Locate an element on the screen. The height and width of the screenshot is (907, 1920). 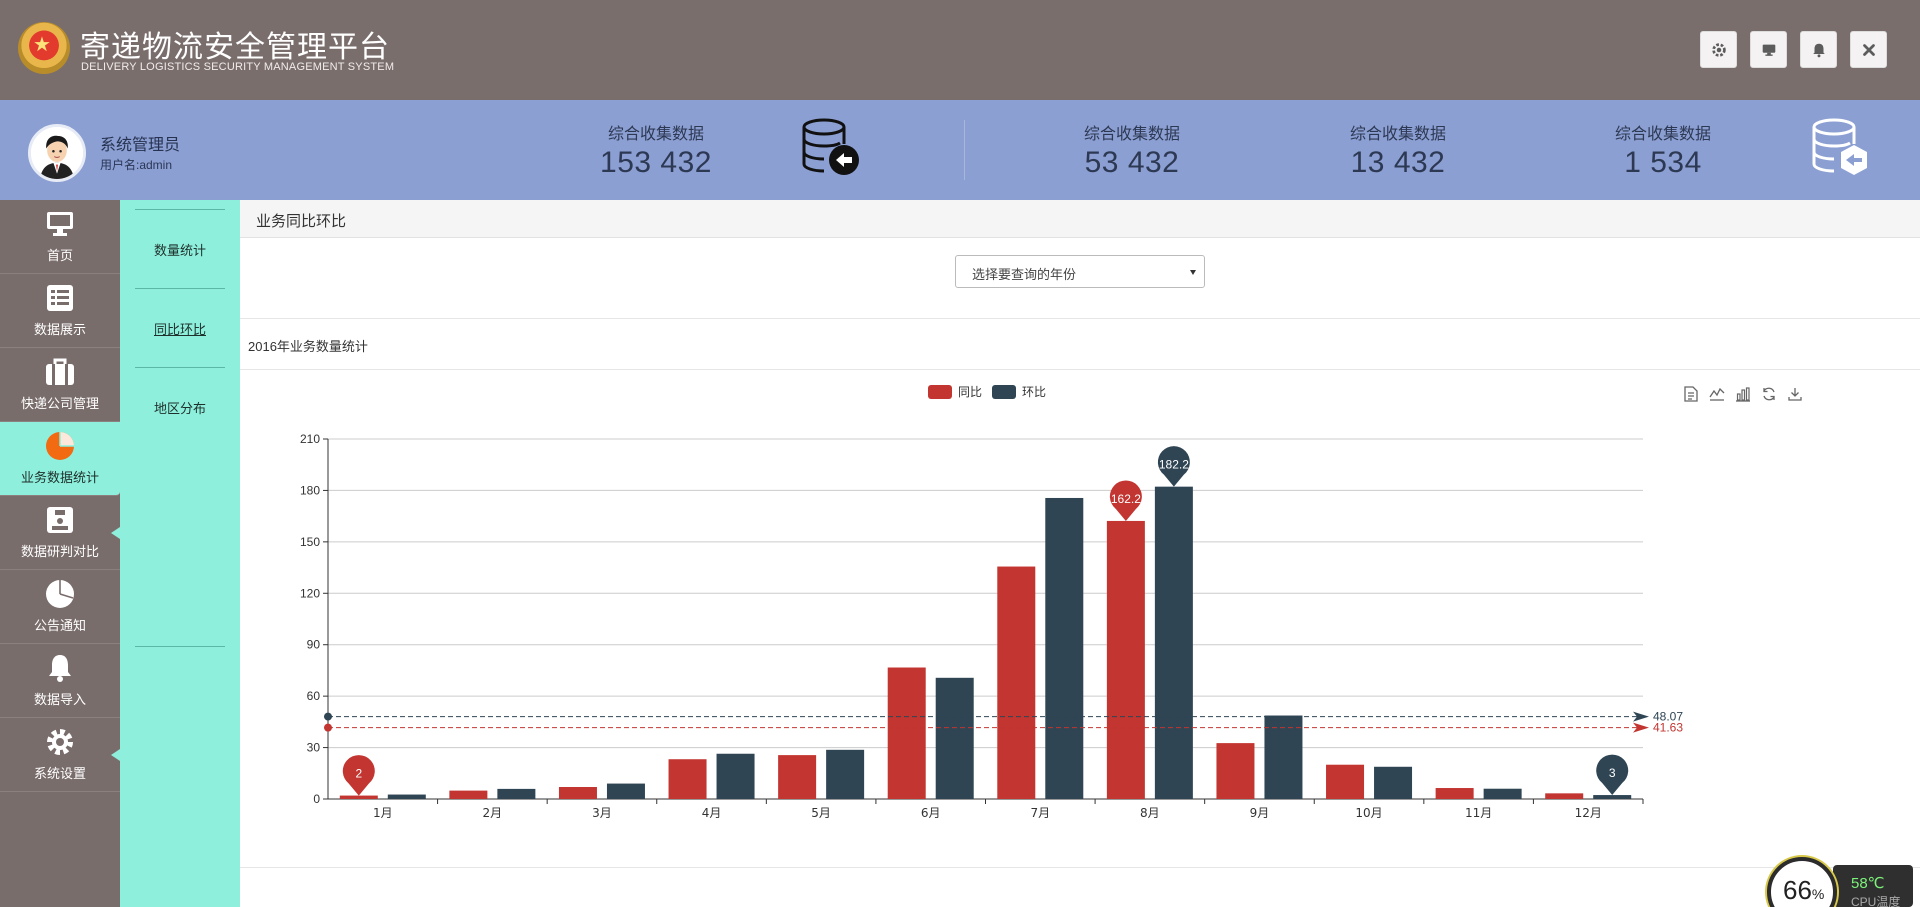
y-tick-label: 30 is located at coordinates (314, 748).